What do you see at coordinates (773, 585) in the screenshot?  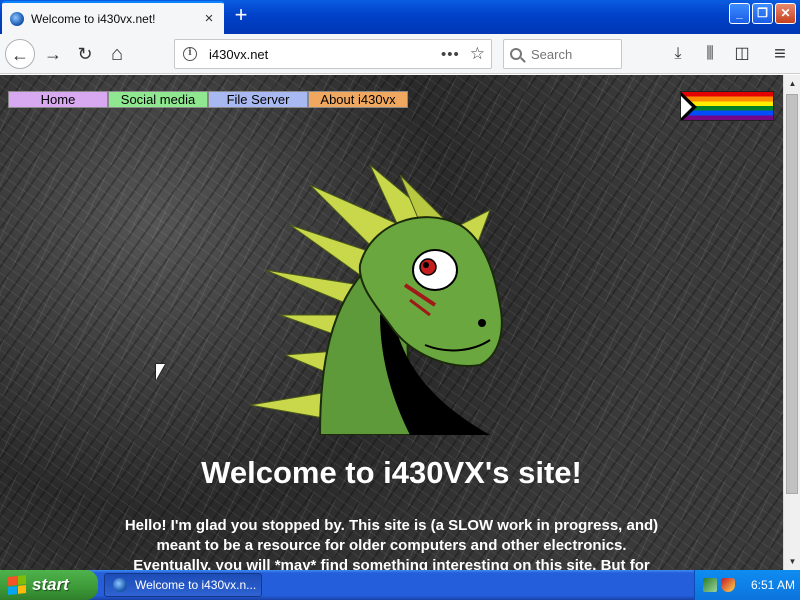 I see `clock: 6:51 AM` at bounding box center [773, 585].